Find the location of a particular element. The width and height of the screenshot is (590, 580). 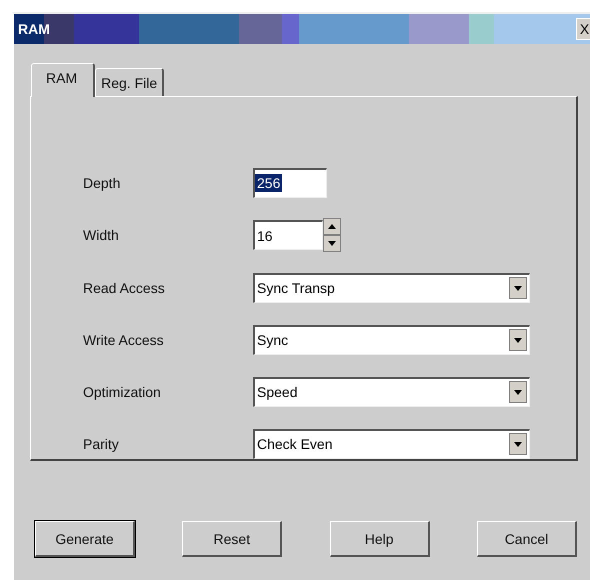

dialog-button: Reset is located at coordinates (232, 539).